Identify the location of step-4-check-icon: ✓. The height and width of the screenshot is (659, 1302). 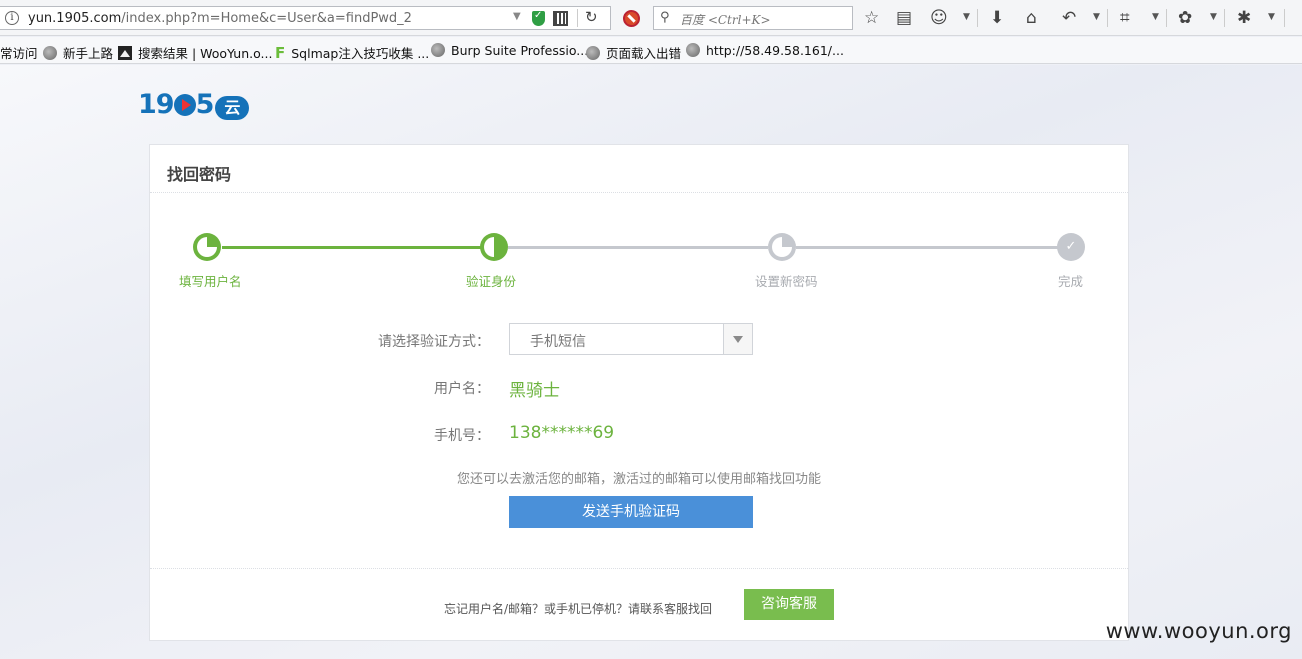
(1071, 247).